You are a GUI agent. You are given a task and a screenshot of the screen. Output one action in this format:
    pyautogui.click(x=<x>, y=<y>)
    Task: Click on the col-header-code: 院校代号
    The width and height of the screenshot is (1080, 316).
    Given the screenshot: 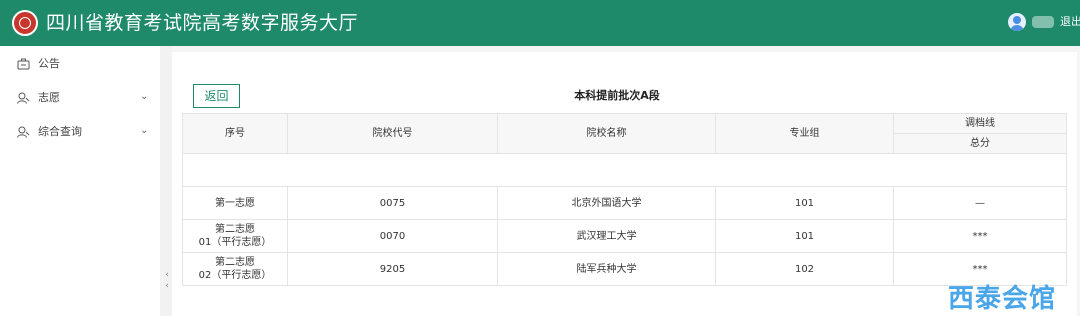 What is the action you would take?
    pyautogui.click(x=392, y=133)
    